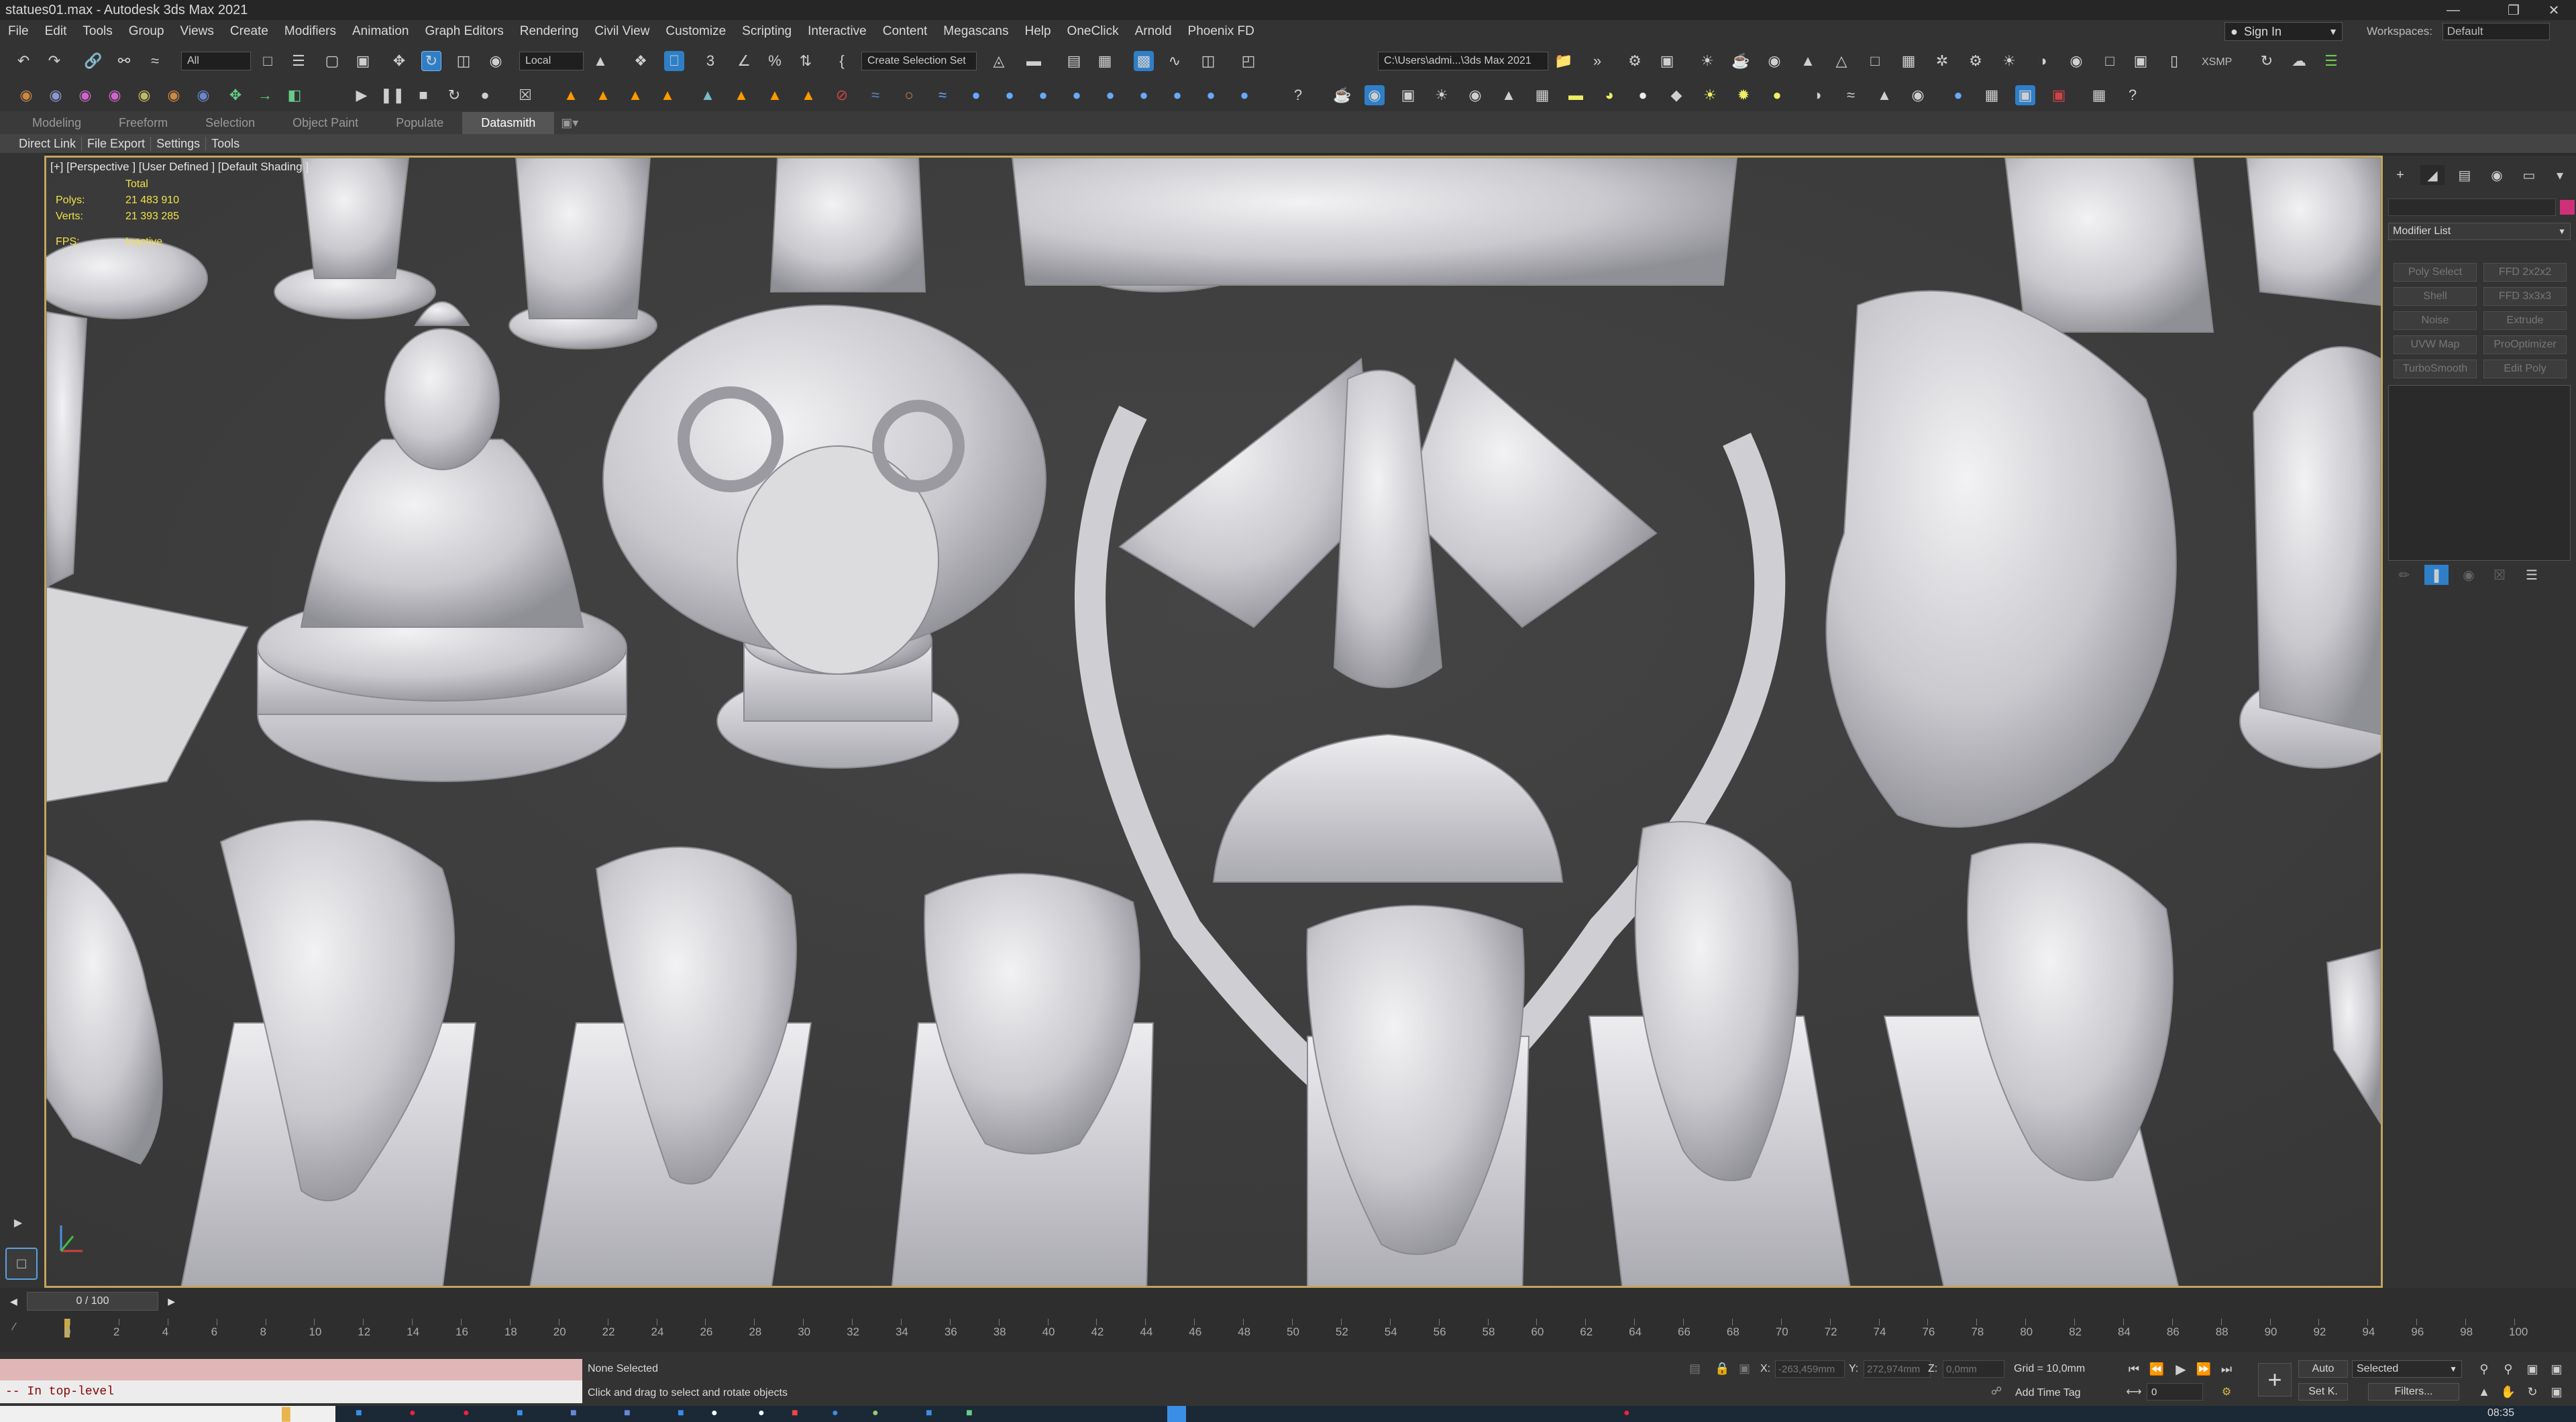 The height and width of the screenshot is (1422, 2576). What do you see at coordinates (56, 125) in the screenshot?
I see `tab-modeling: Modeling` at bounding box center [56, 125].